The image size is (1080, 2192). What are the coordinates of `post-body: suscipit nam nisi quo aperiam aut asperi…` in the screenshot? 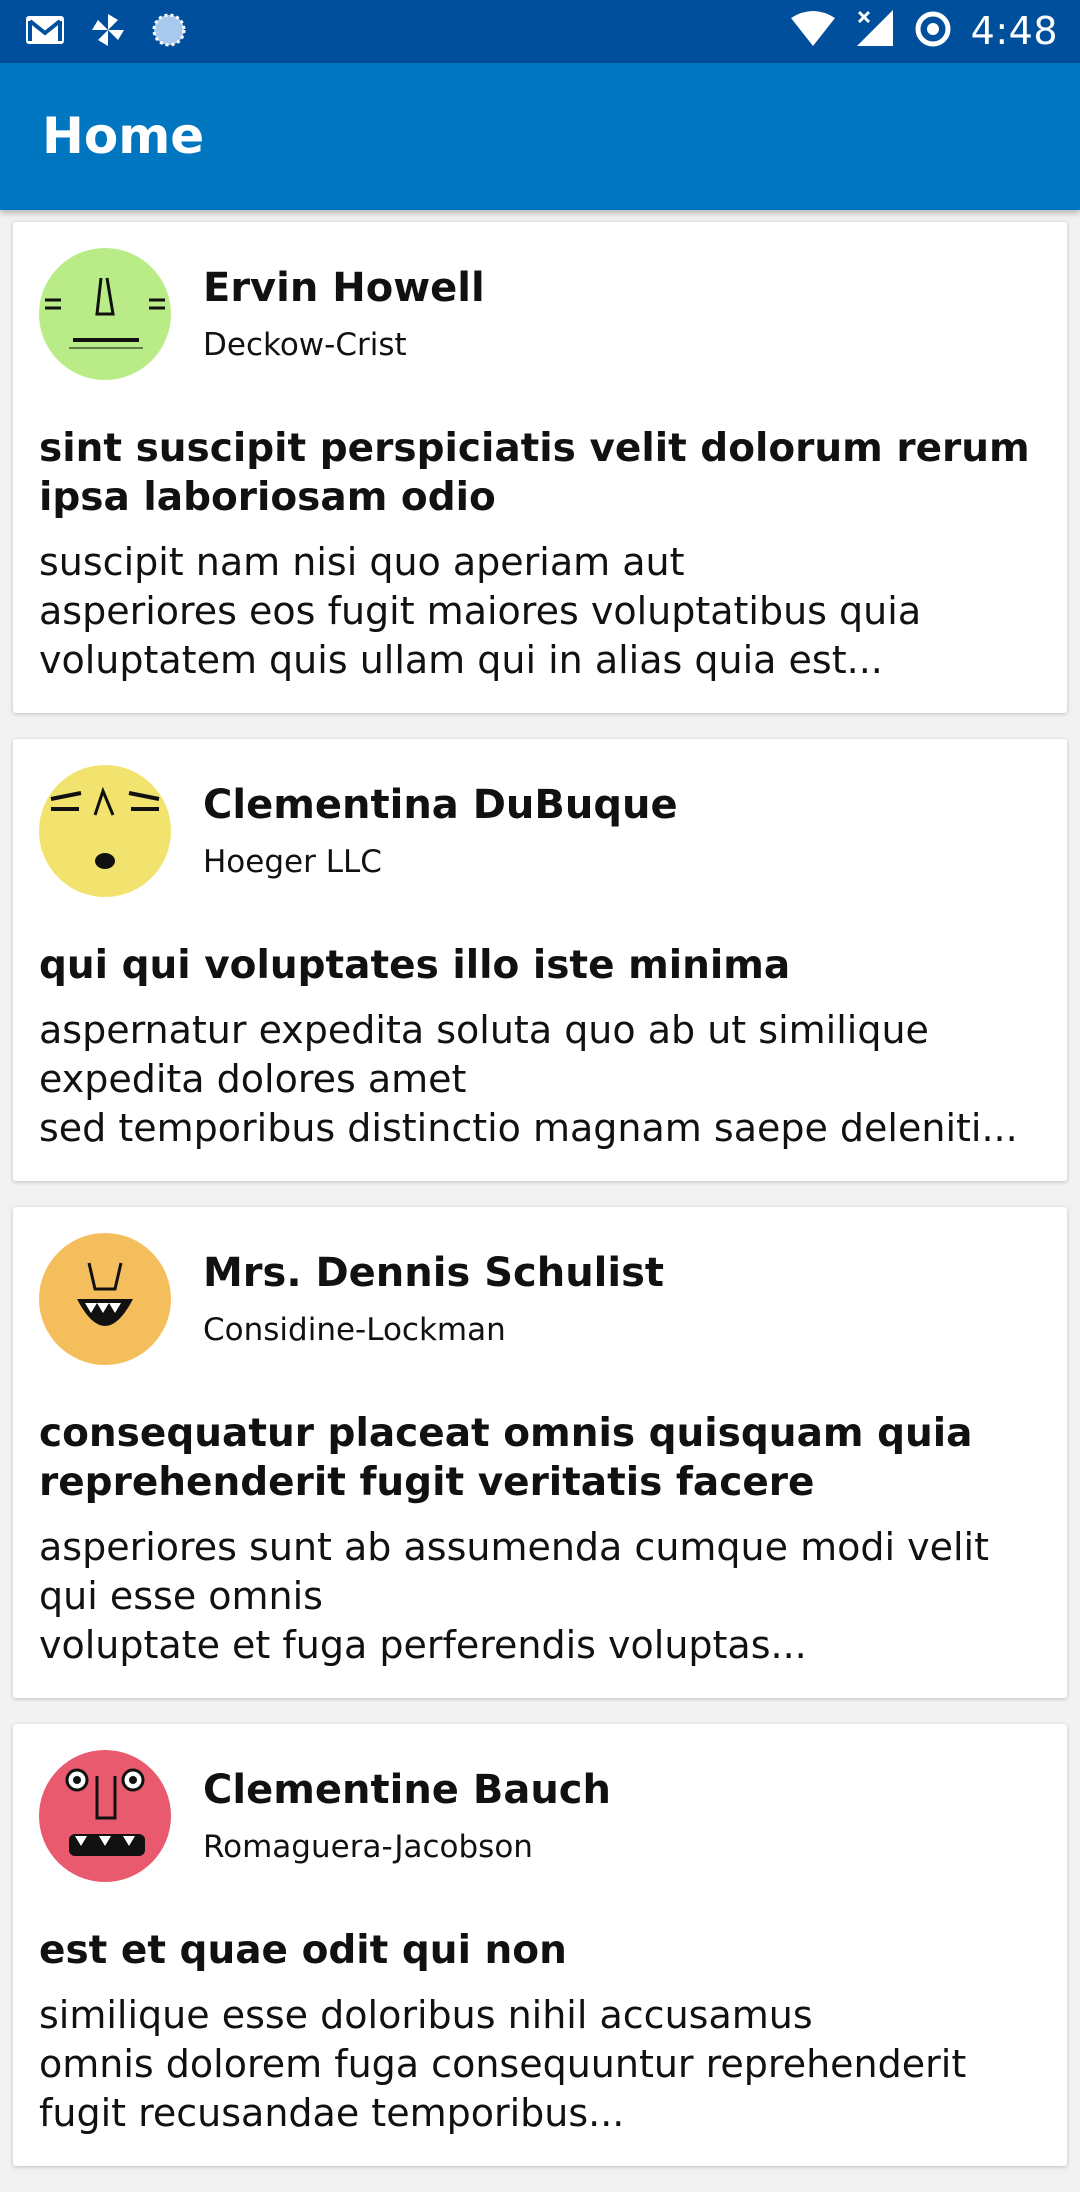 It's located at (480, 611).